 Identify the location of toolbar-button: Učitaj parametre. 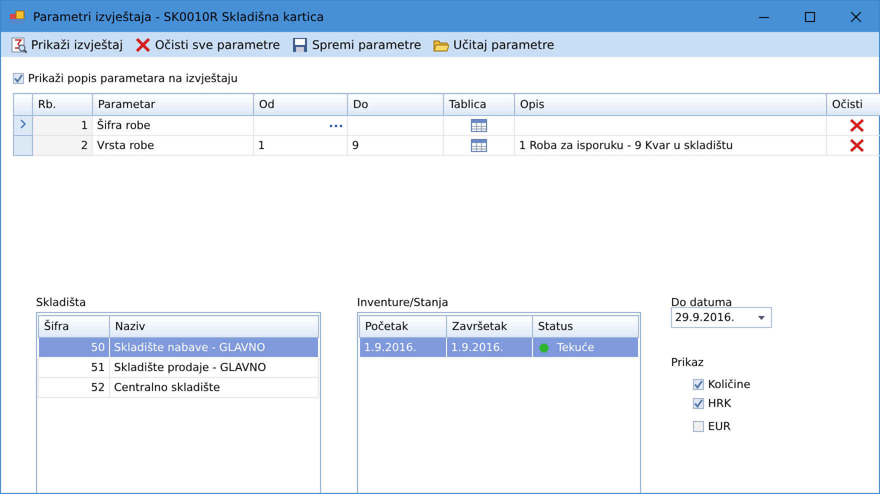
(493, 44).